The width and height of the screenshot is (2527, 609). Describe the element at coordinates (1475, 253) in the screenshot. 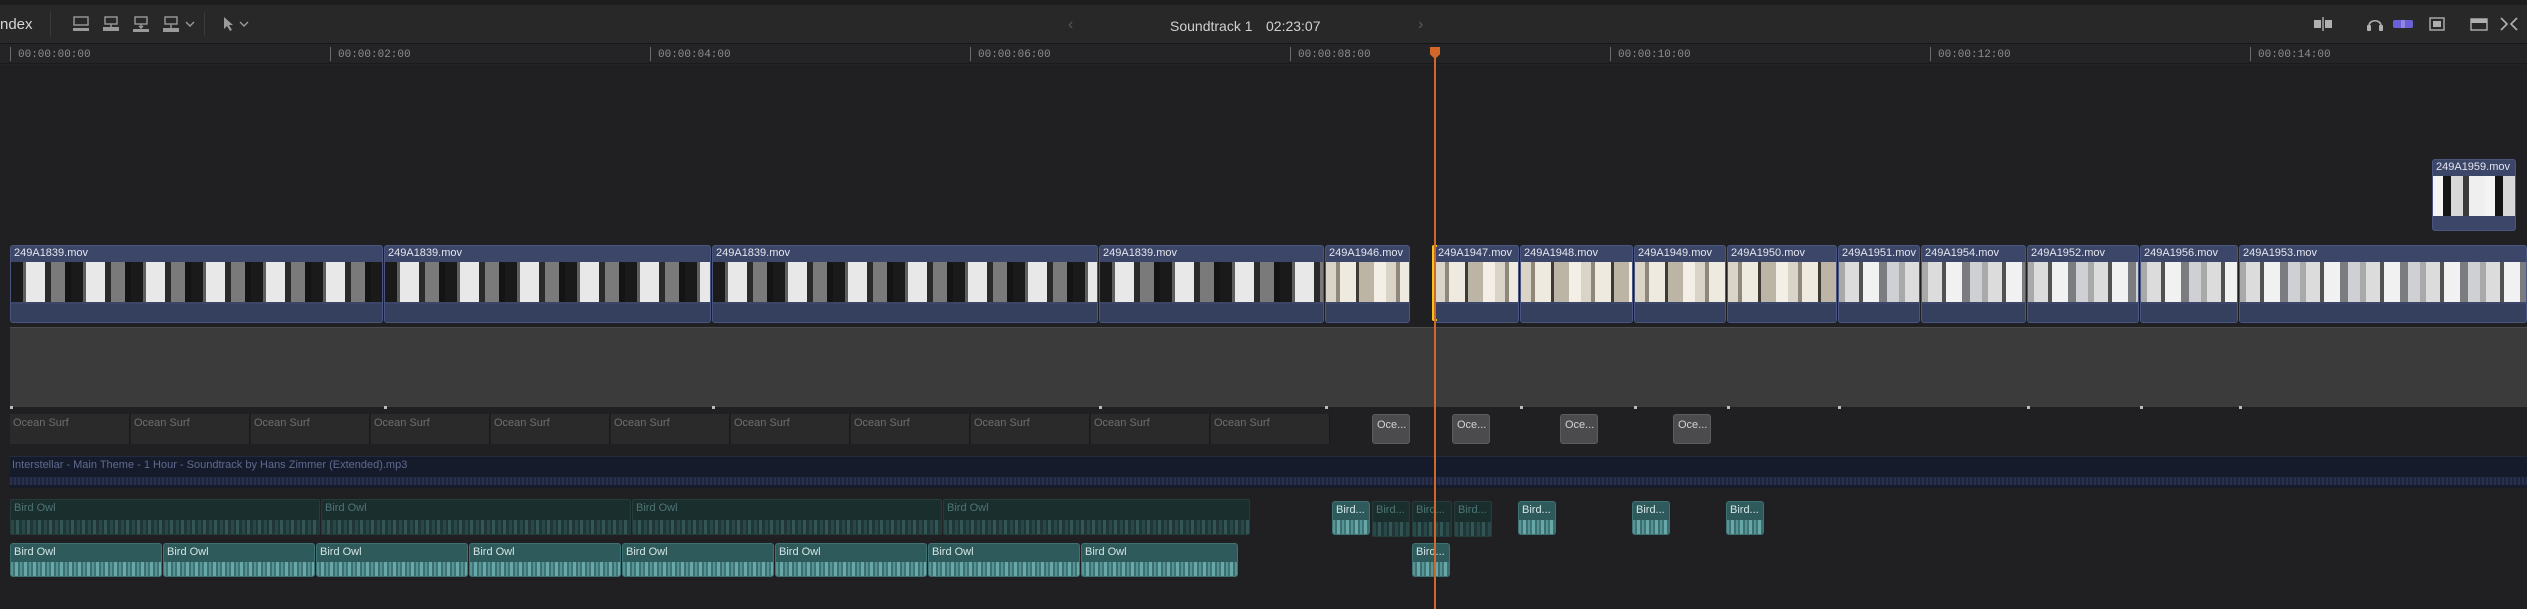

I see `clip-name: 249A1947.mov` at that location.